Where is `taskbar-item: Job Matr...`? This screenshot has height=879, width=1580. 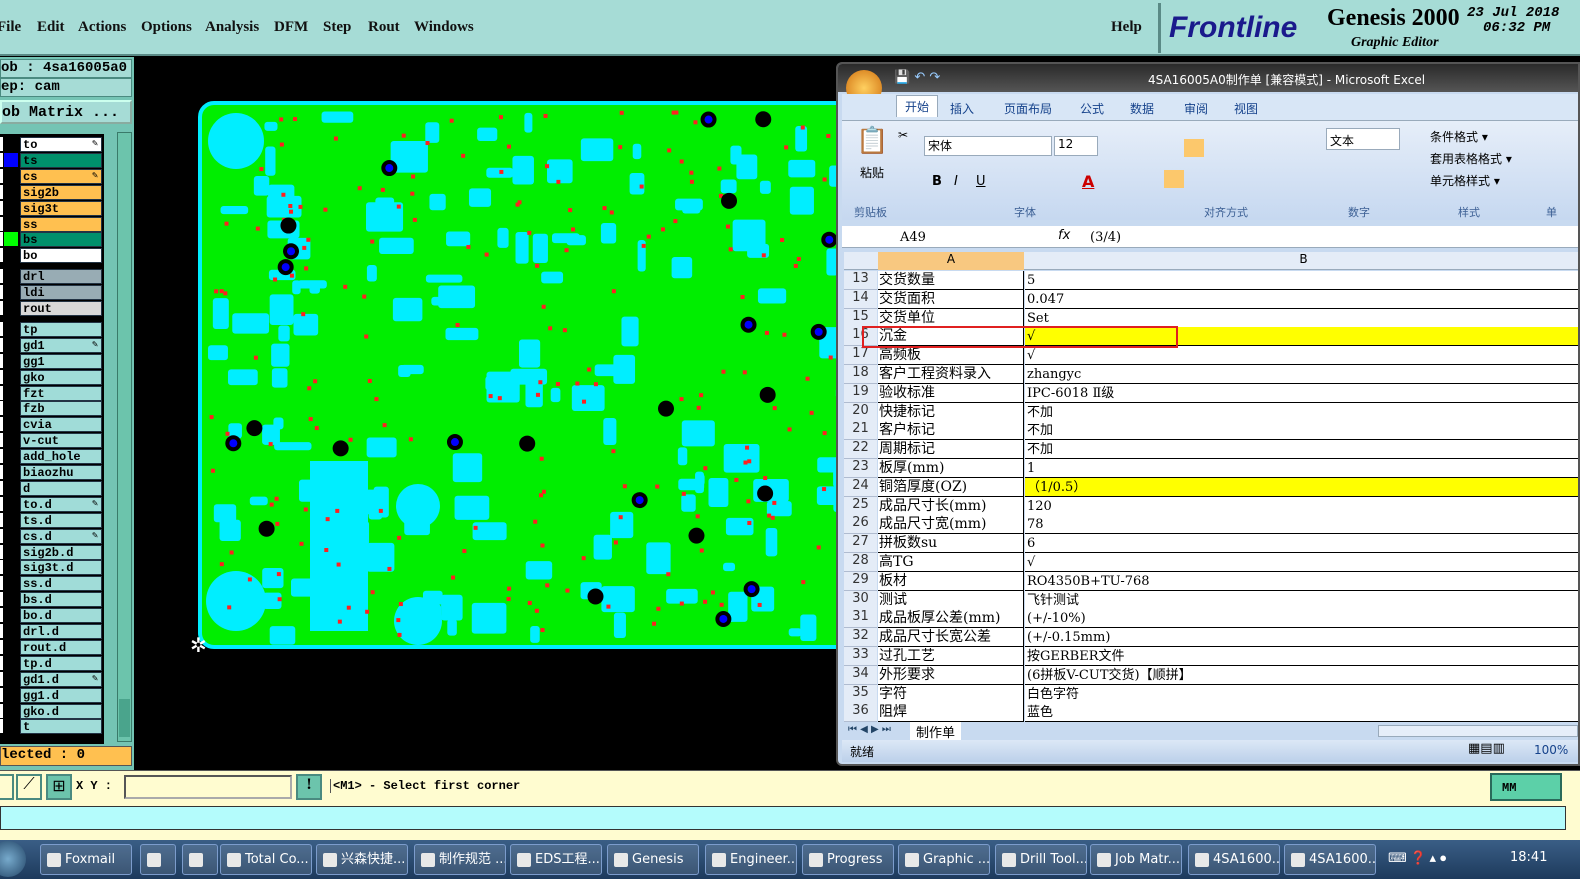
taskbar-item: Job Matr... is located at coordinates (1136, 859).